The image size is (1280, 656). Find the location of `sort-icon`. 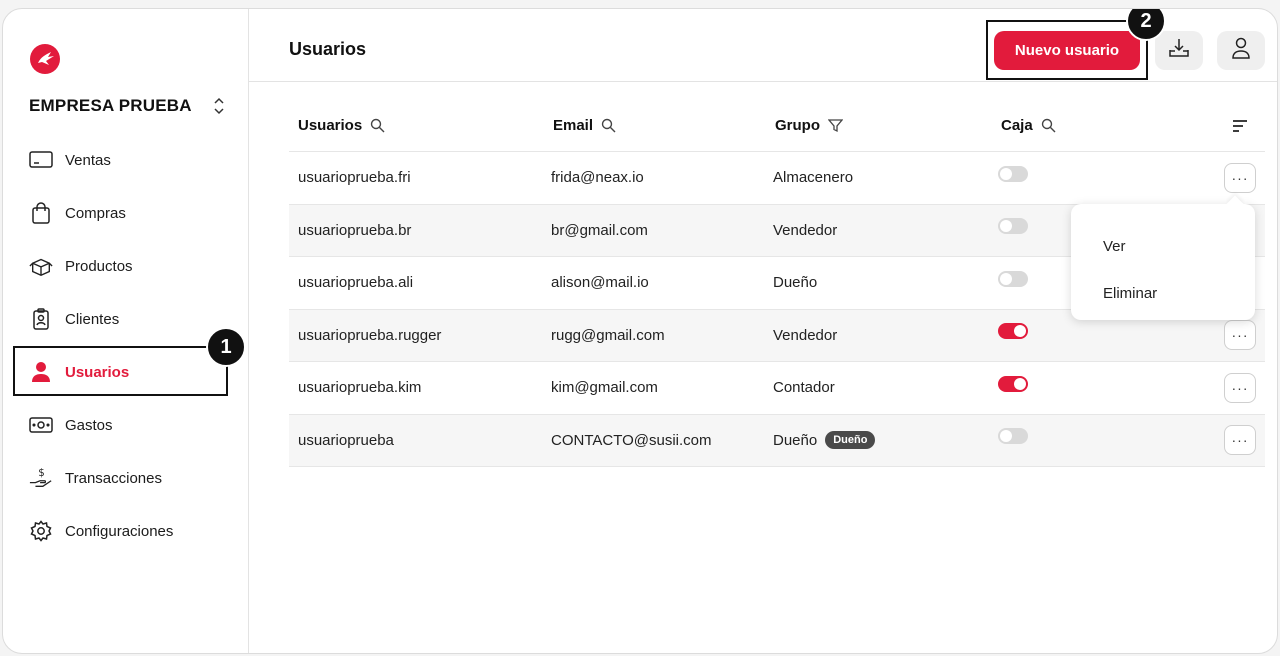

sort-icon is located at coordinates (1240, 126).